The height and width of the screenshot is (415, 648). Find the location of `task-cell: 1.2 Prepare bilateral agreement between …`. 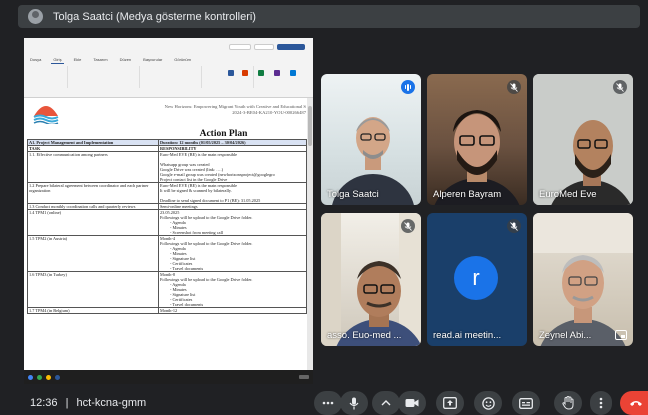

task-cell: 1.2 Prepare bilateral agreement between … is located at coordinates (93, 193).